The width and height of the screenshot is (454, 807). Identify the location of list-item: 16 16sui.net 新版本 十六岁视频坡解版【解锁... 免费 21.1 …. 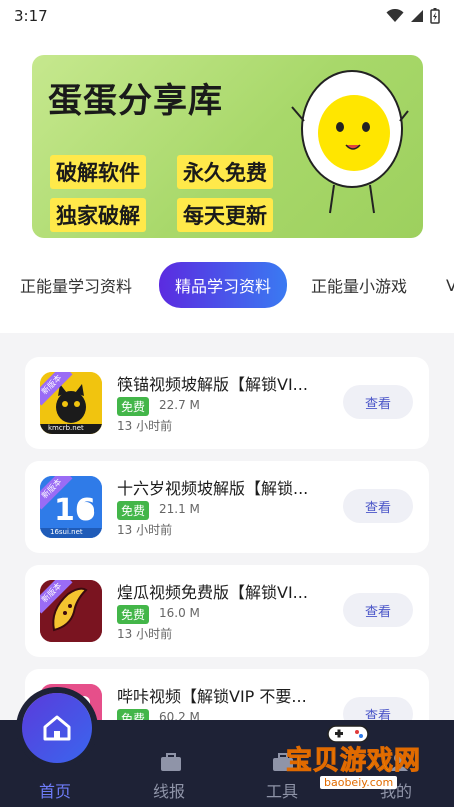
(227, 507).